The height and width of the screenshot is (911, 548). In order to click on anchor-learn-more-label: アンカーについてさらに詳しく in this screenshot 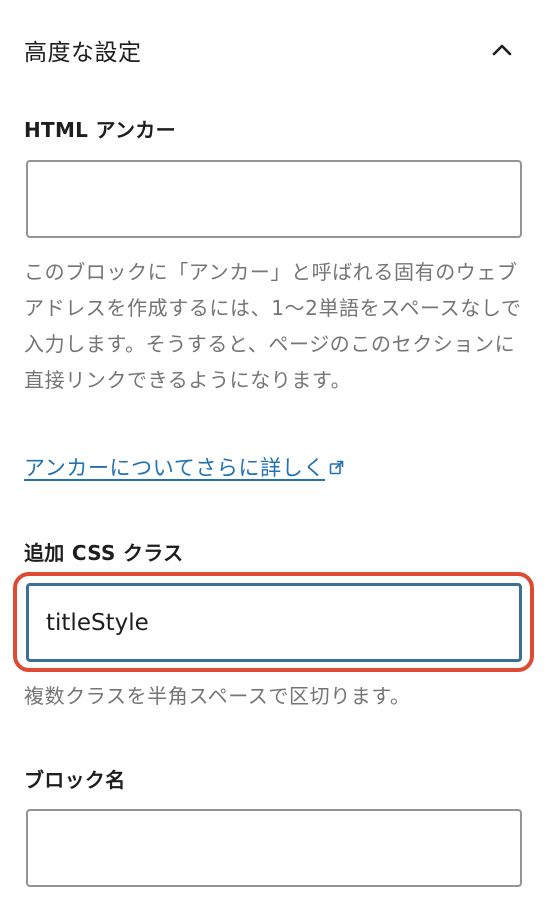, I will do `click(174, 468)`.